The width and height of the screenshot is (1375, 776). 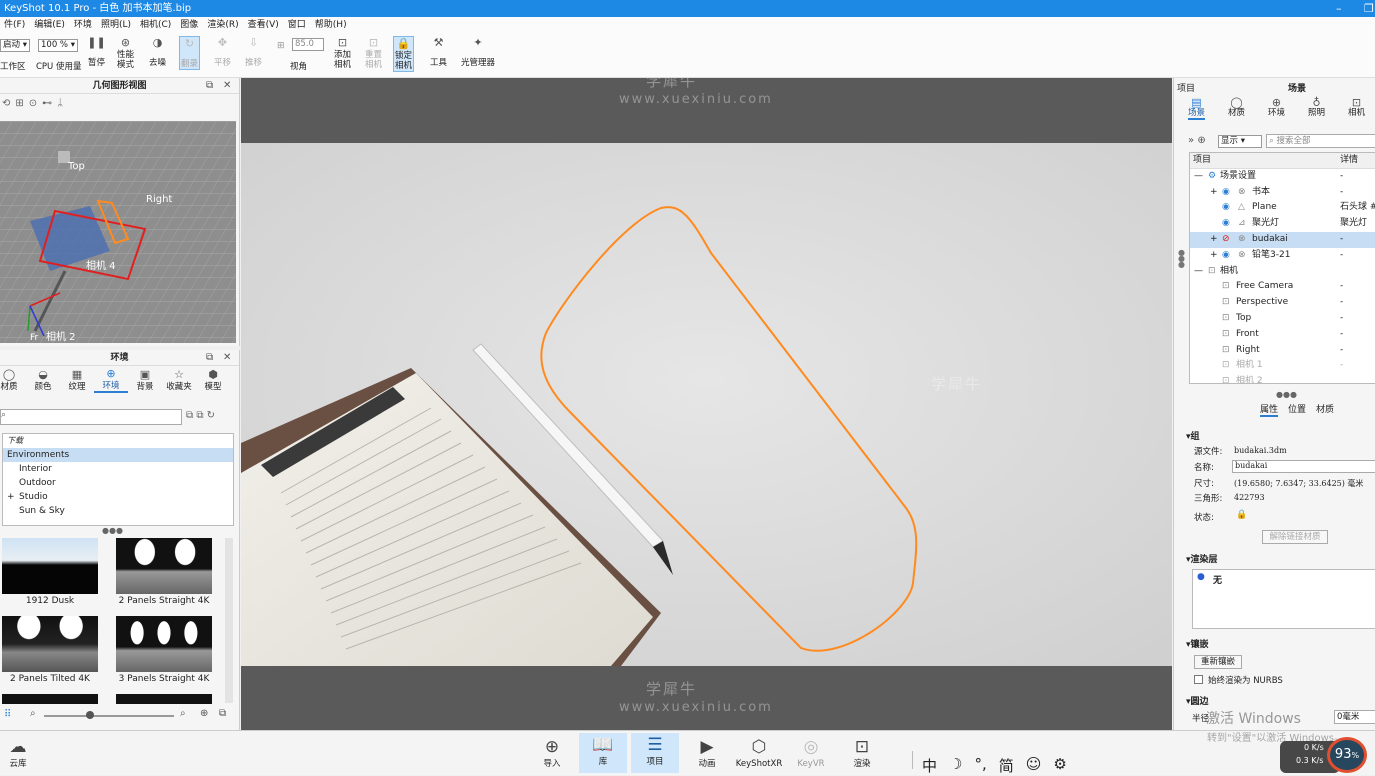 What do you see at coordinates (118, 497) in the screenshot?
I see `tree-item-studio: + Studio` at bounding box center [118, 497].